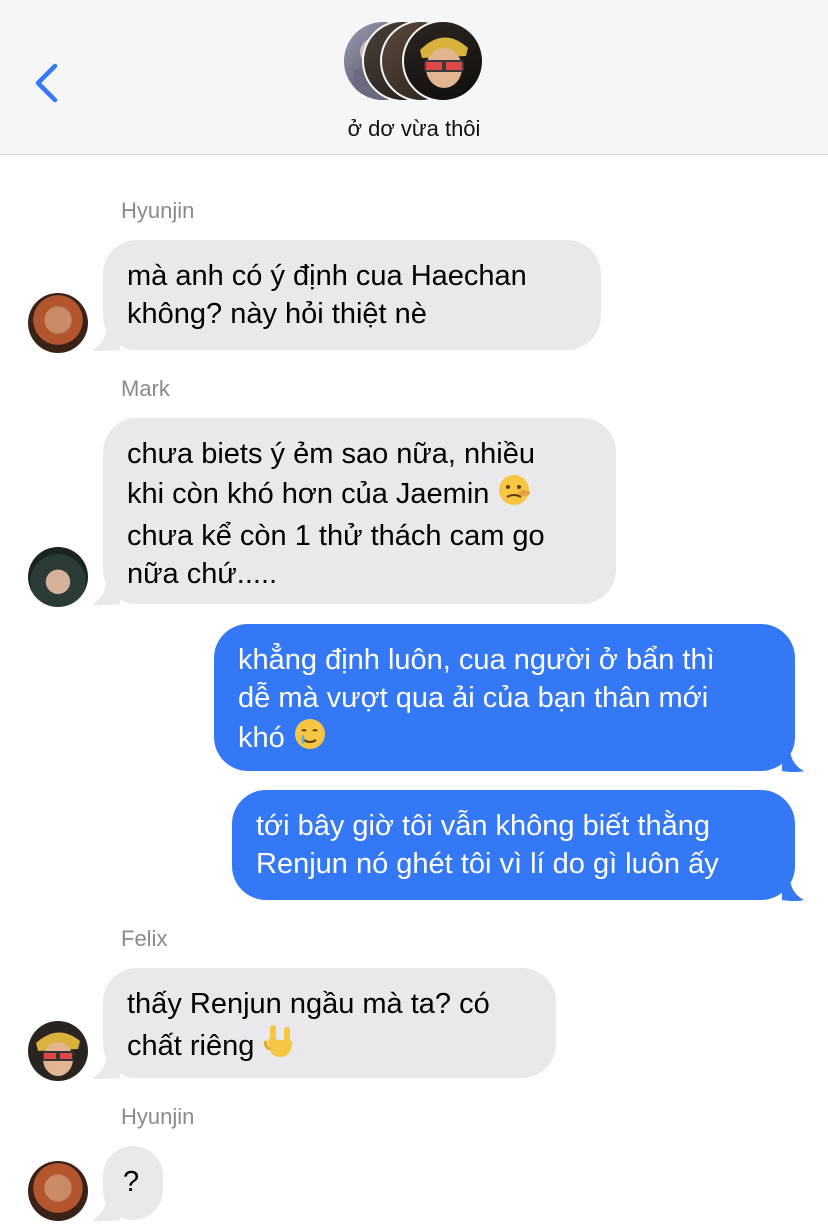 The width and height of the screenshot is (828, 1229). What do you see at coordinates (279, 1046) in the screenshot?
I see `sign-of-horns-emoji` at bounding box center [279, 1046].